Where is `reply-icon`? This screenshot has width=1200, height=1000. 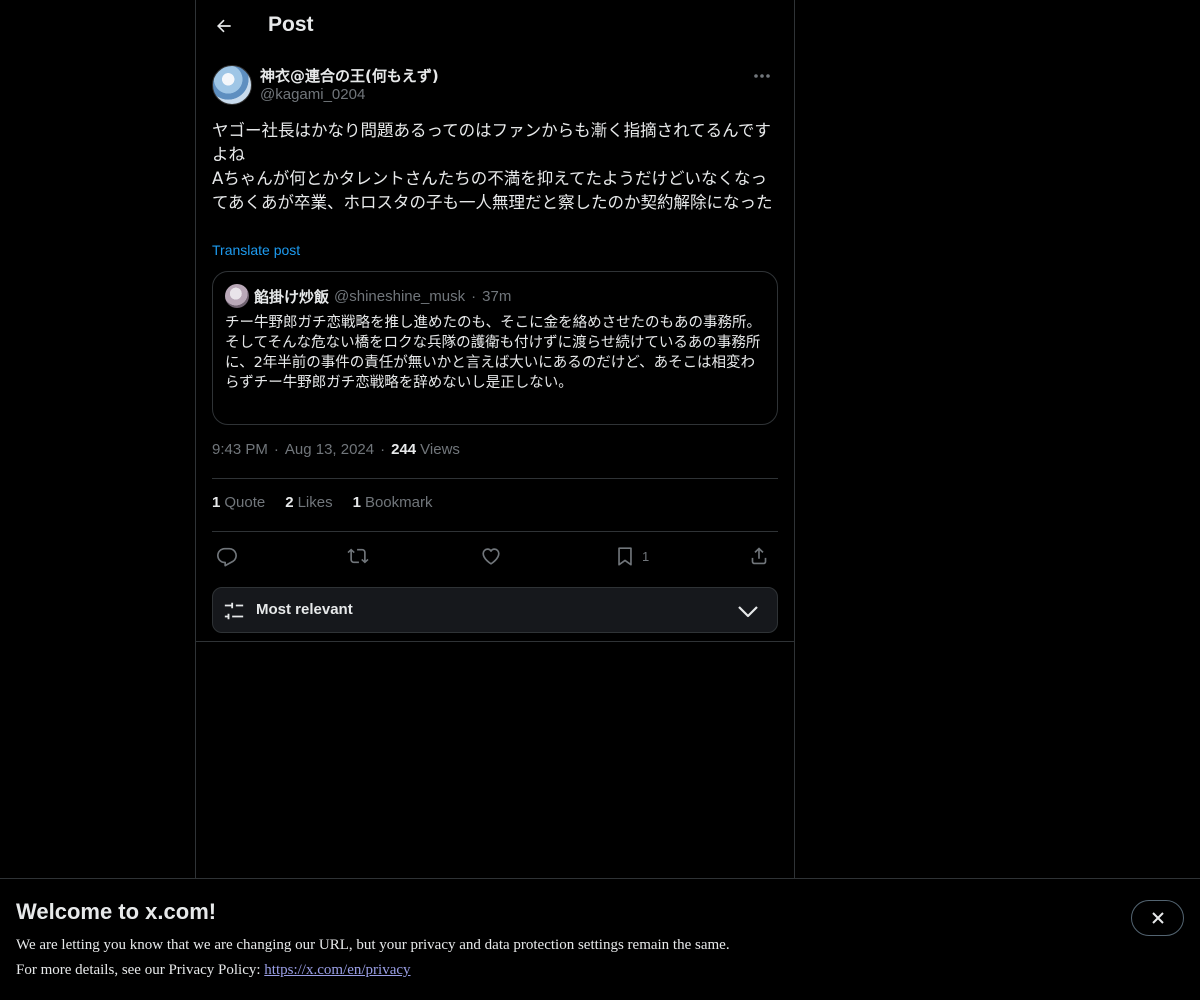
reply-icon is located at coordinates (227, 557).